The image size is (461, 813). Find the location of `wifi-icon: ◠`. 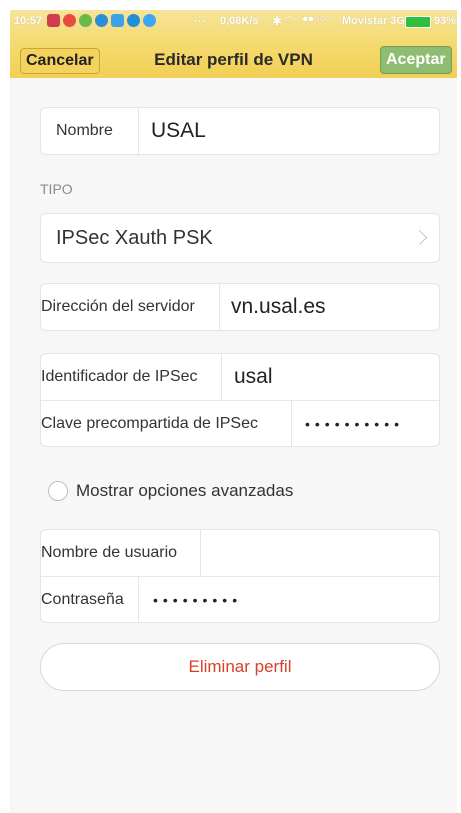

wifi-icon: ◠ is located at coordinates (290, 20).